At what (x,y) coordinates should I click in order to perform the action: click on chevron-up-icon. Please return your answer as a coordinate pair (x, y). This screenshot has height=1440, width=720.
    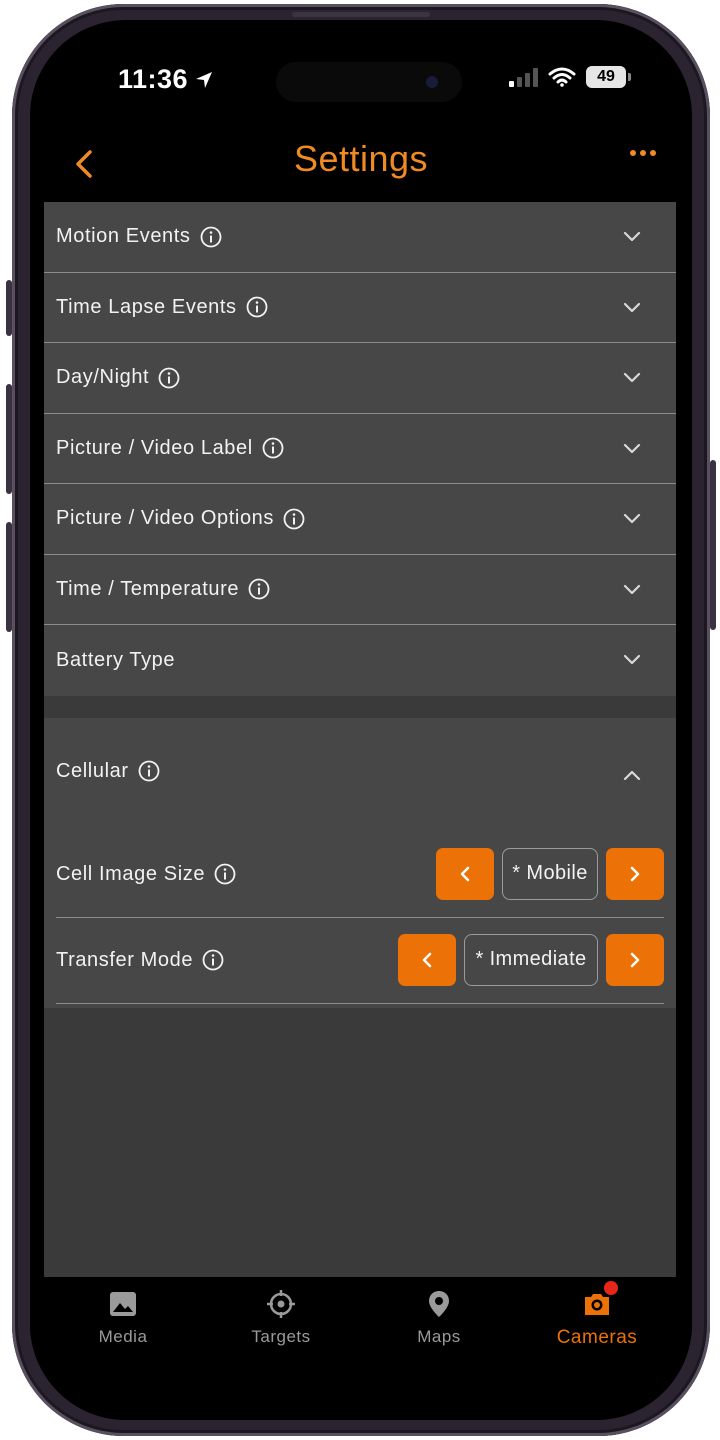
    Looking at the image, I should click on (632, 776).